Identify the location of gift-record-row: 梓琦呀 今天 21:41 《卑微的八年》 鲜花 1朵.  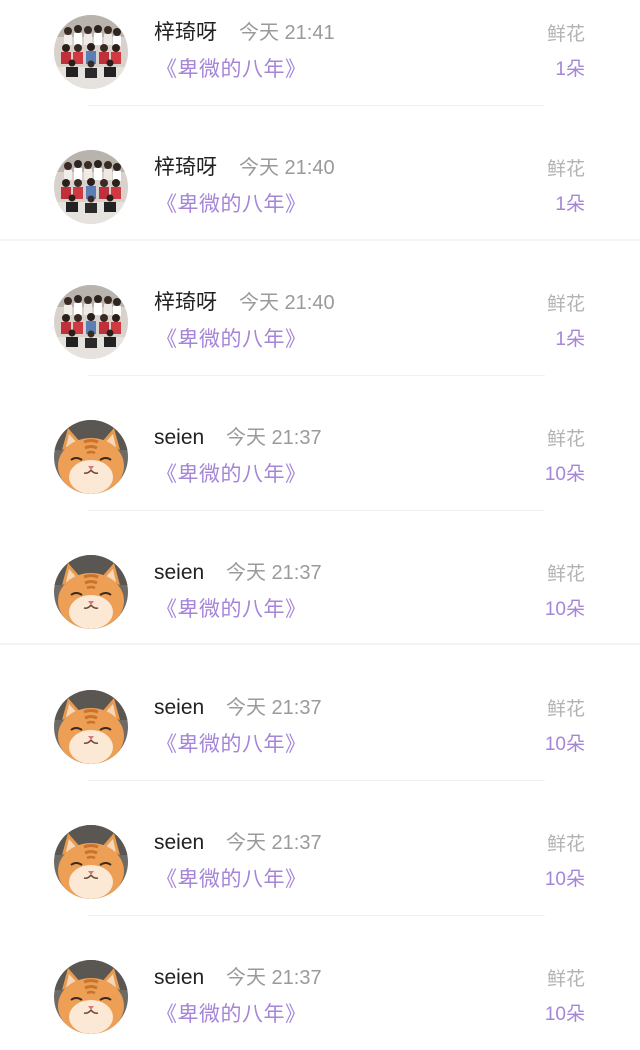
(320, 67).